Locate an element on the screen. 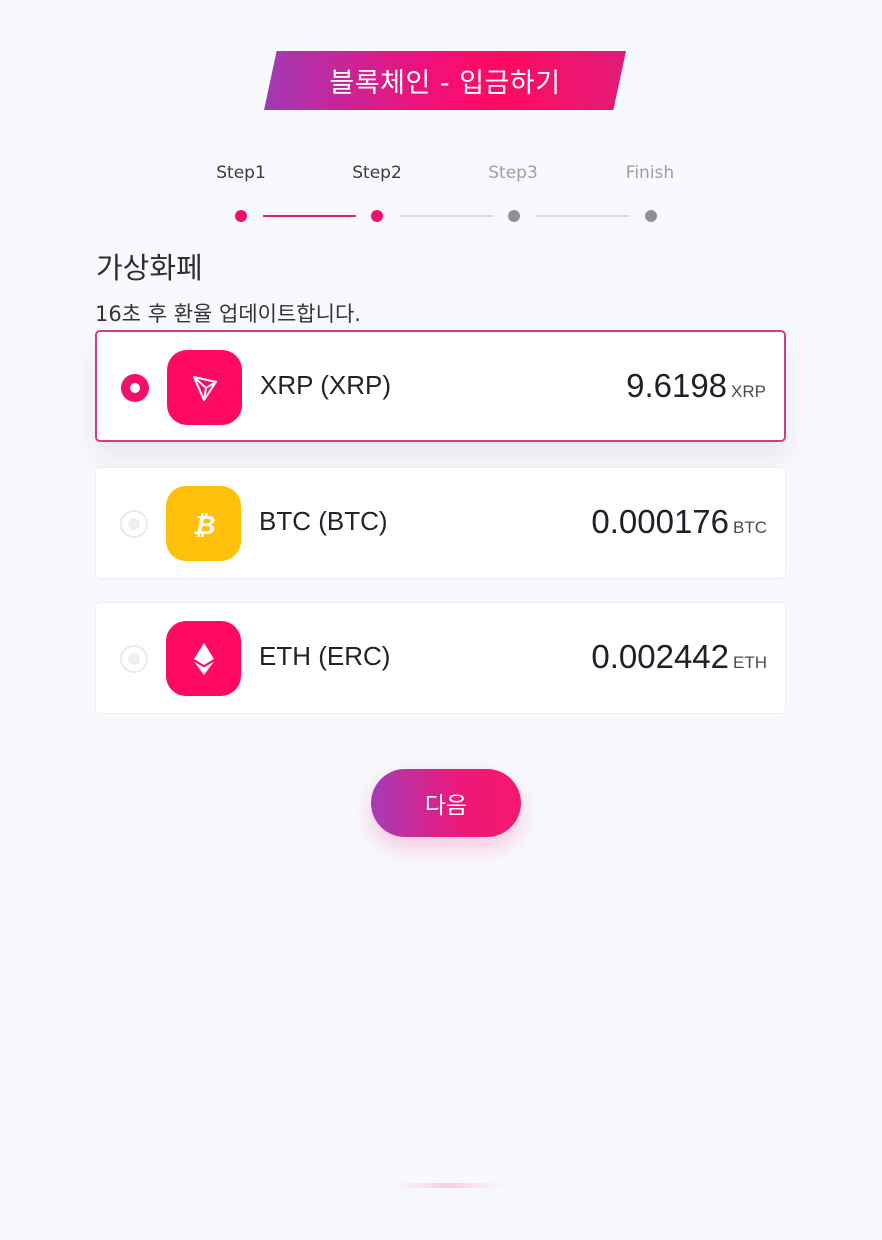 The image size is (882, 1240). coin-radio-btc is located at coordinates (134, 524).